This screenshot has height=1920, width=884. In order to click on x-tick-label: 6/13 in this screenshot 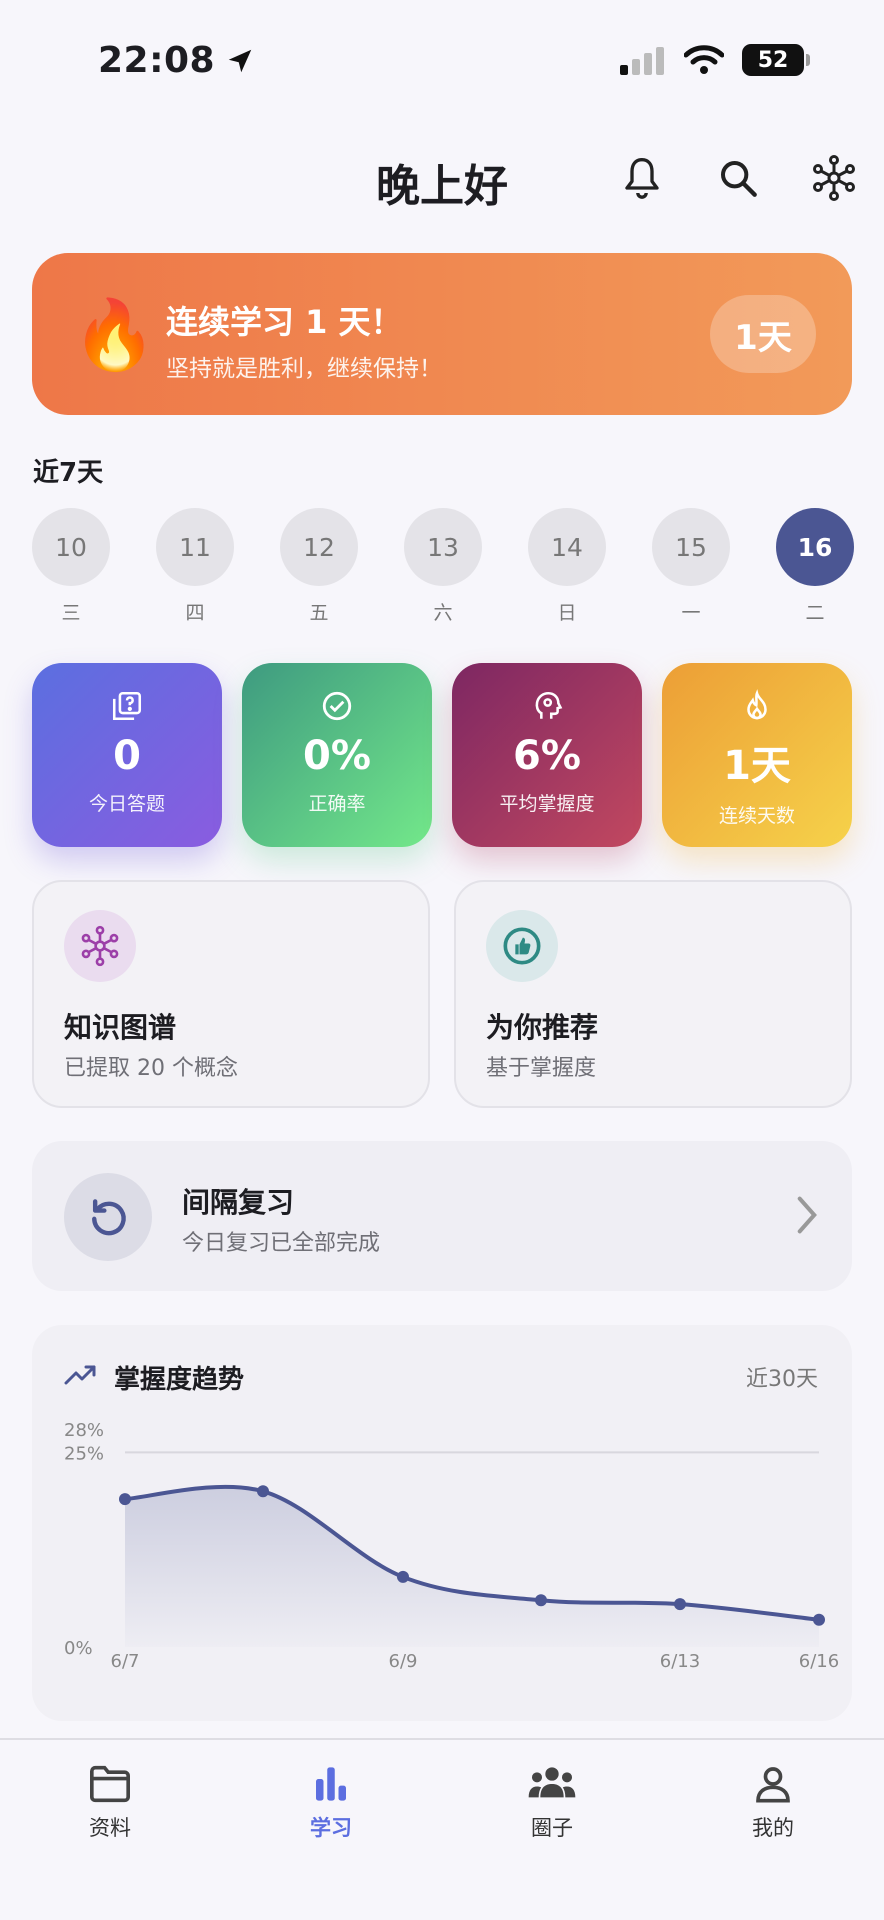, I will do `click(680, 1661)`.